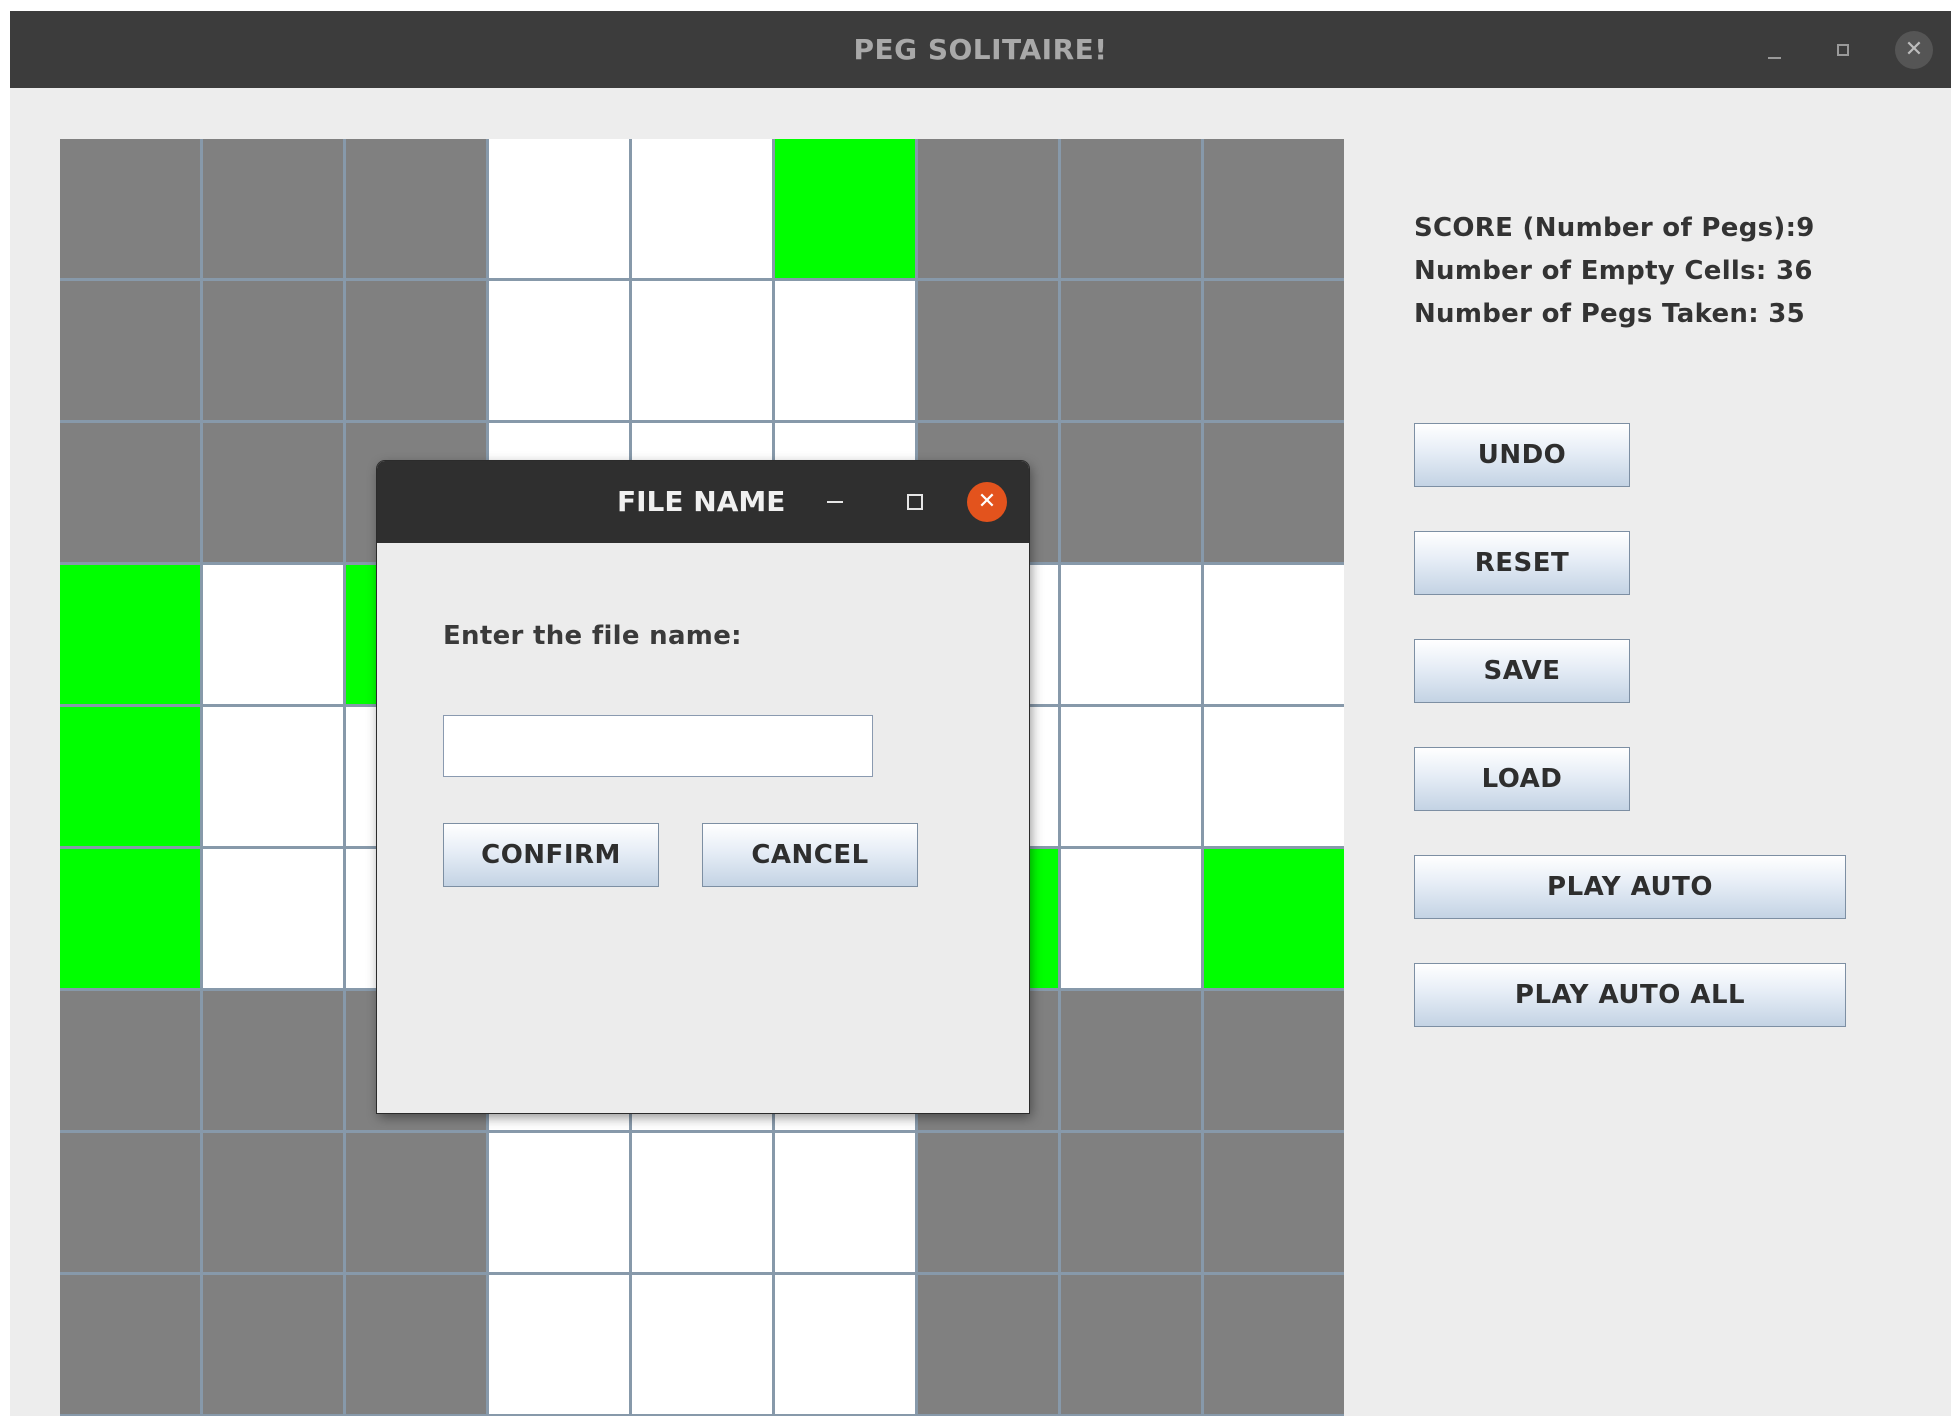  I want to click on minimize-icon, so click(1774, 58).